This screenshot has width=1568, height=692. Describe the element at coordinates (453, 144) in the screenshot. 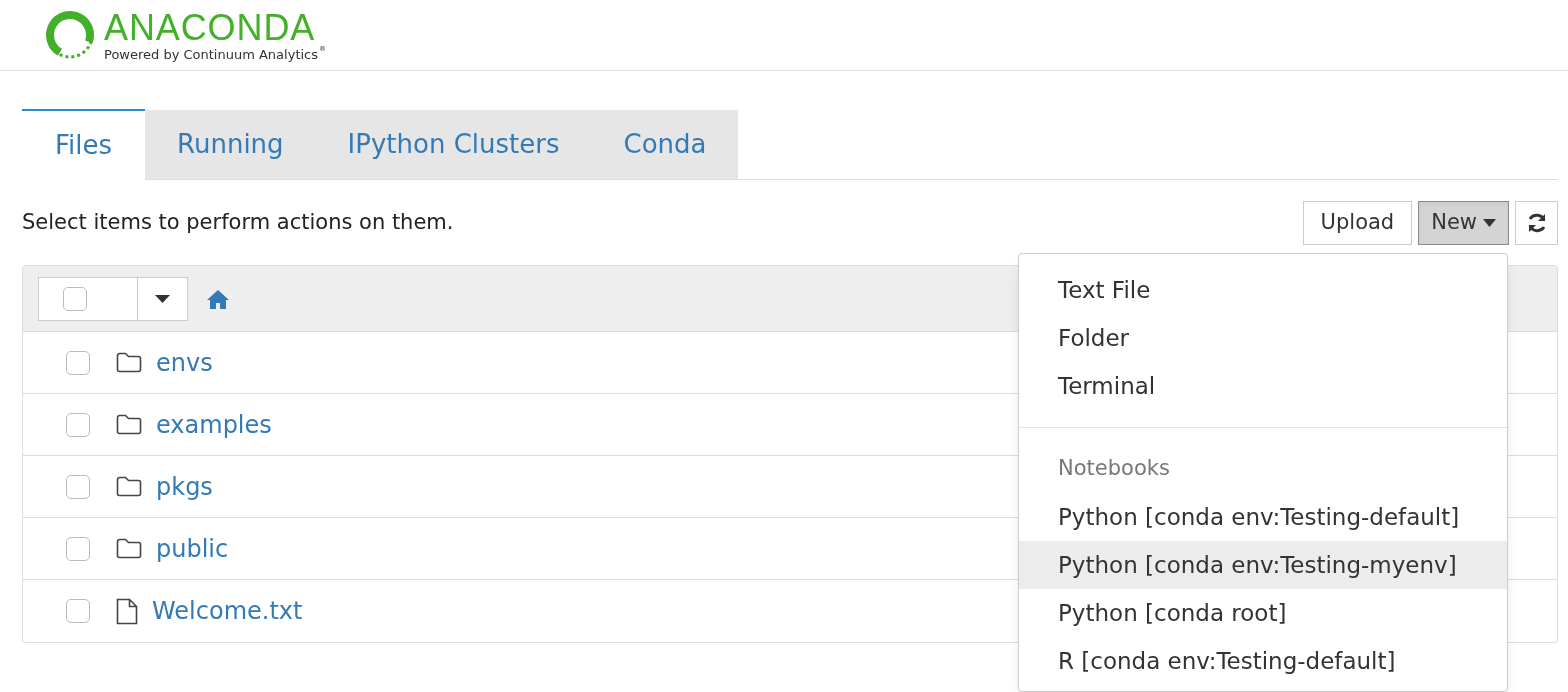

I see `tab: IPython Clusters` at that location.